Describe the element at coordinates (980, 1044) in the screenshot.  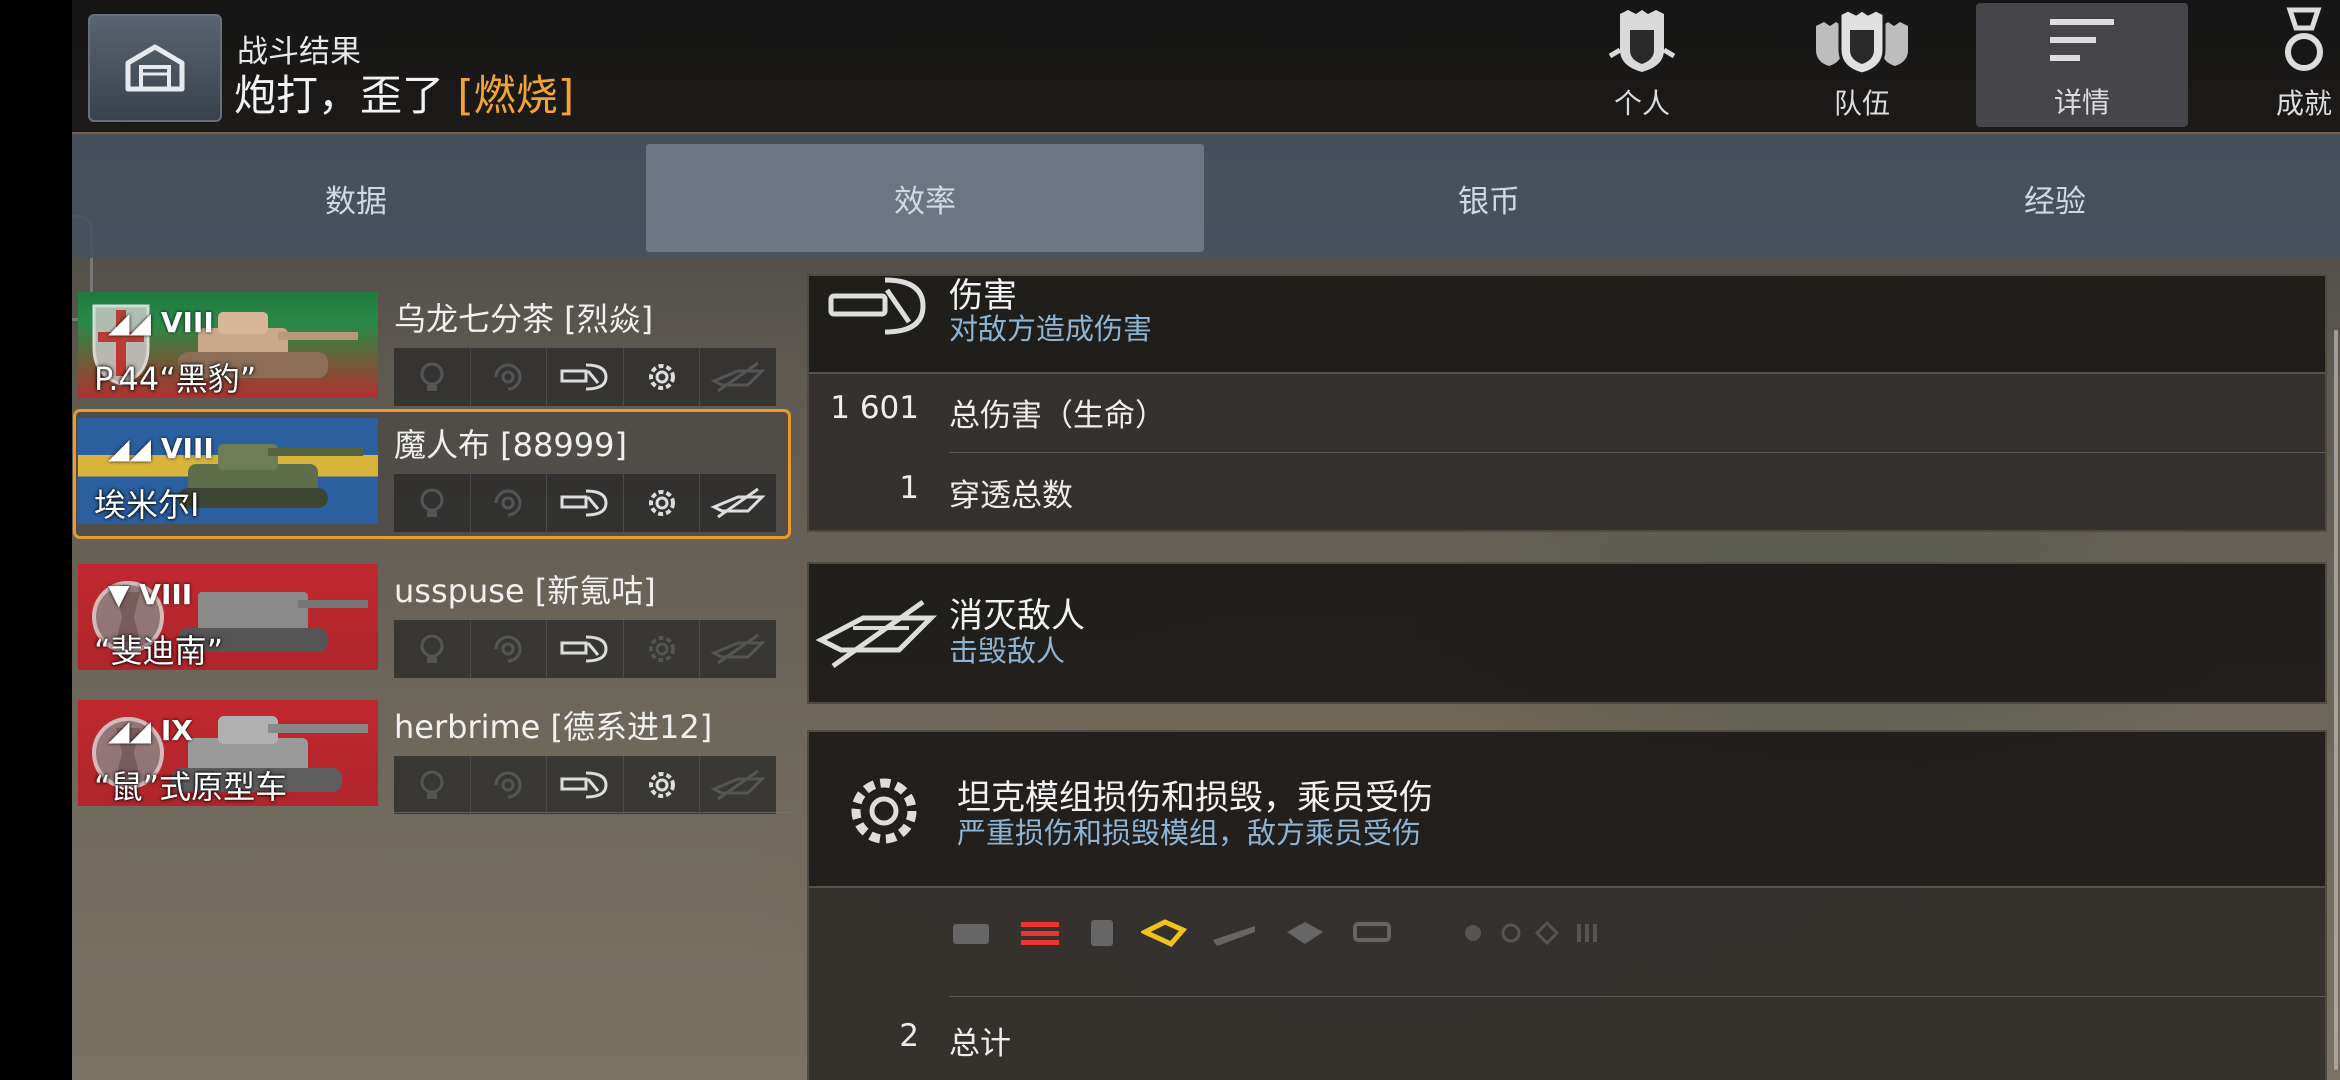
I see `modules-total-label: 总计` at that location.